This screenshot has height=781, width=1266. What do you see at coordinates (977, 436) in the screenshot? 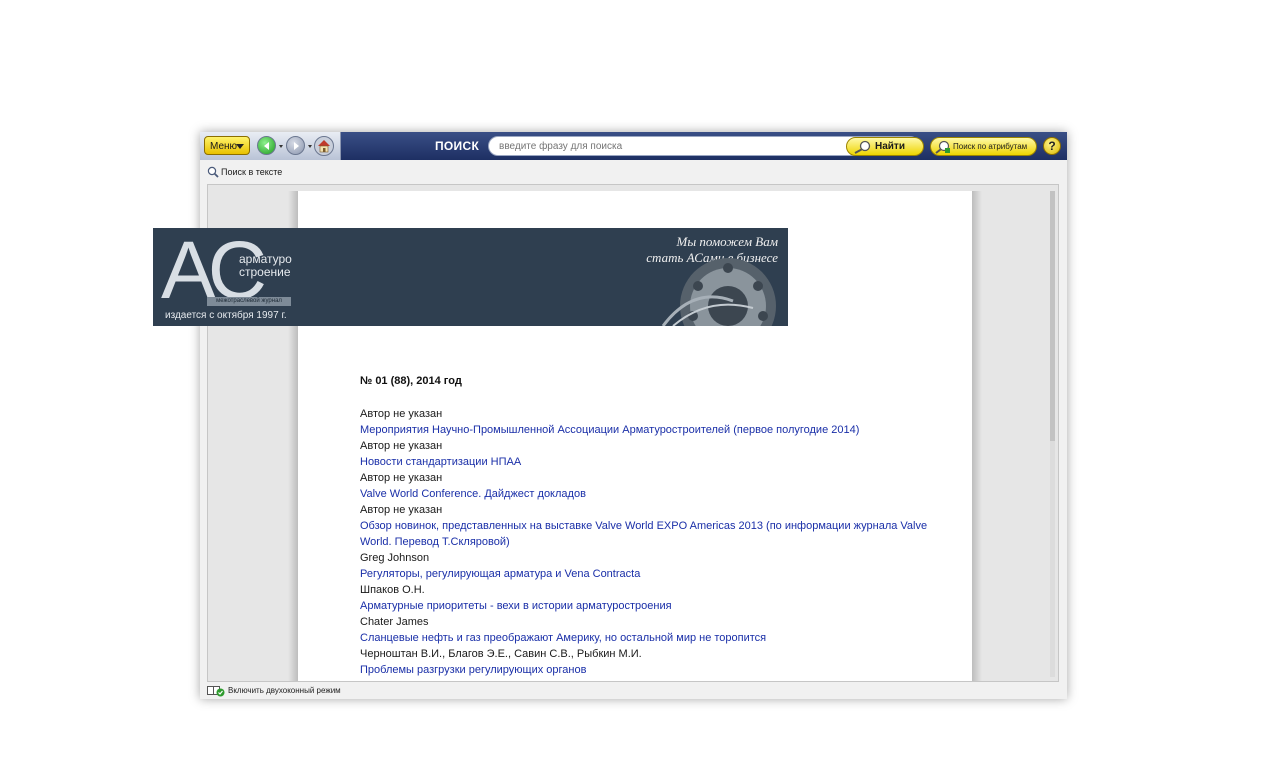
I see `page-shadow` at bounding box center [977, 436].